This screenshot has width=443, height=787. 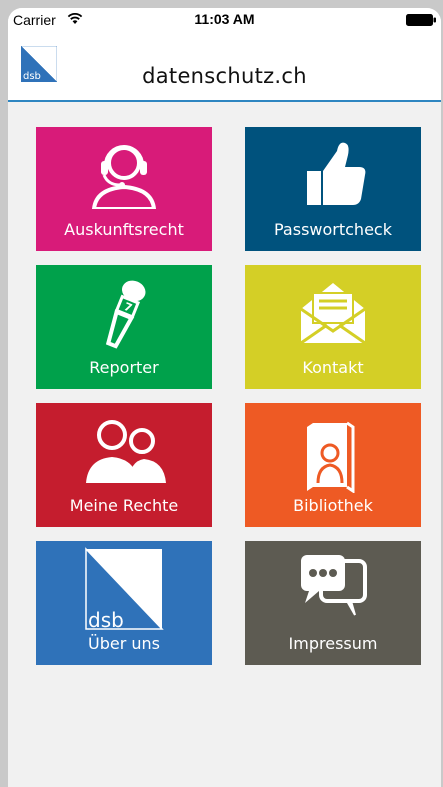 I want to click on envelope-icon, so click(x=333, y=316).